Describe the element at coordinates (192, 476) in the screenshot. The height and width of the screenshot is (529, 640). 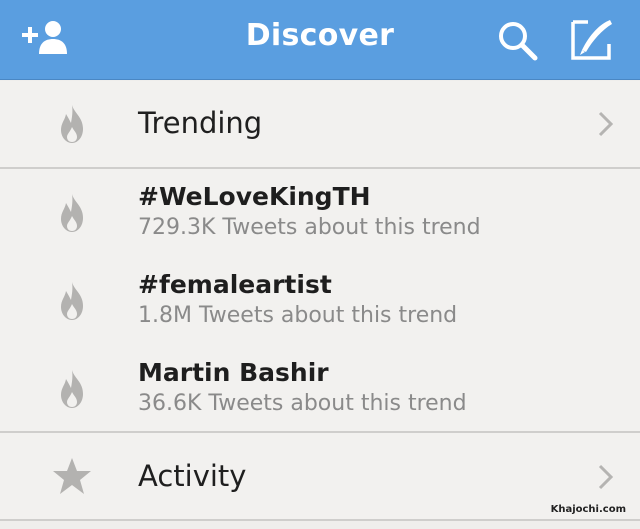
I see `activity-label: Activity` at that location.